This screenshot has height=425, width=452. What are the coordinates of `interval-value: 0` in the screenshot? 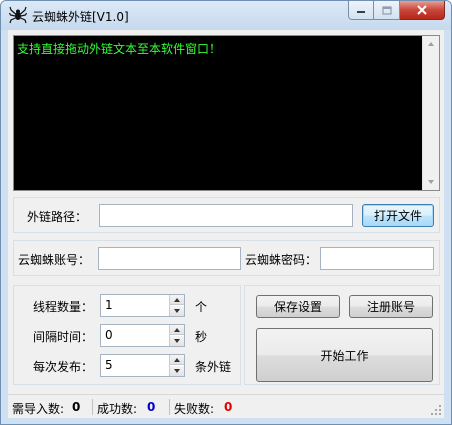 It's located at (109, 335).